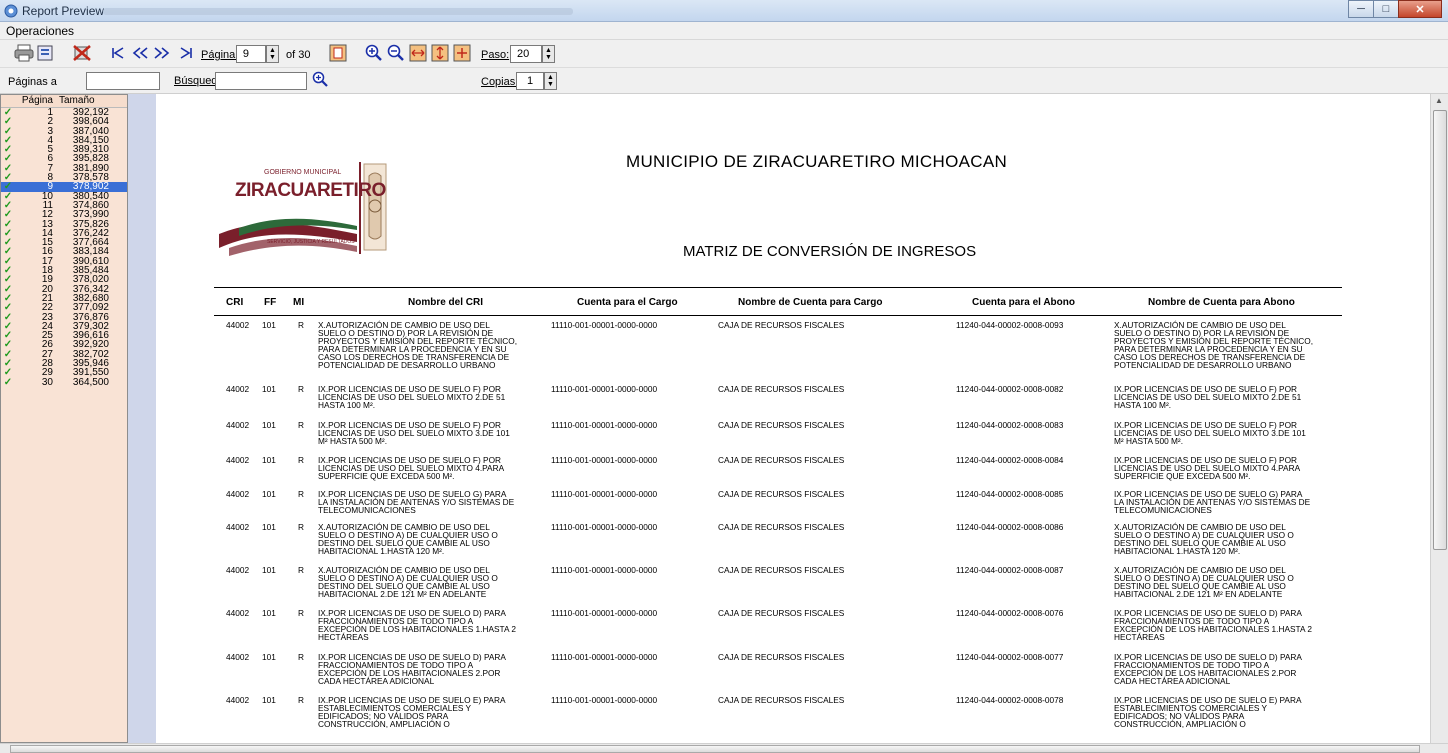 The width and height of the screenshot is (1448, 753). Describe the element at coordinates (1010, 657) in the screenshot. I see `row-cuenta-abono: 11240-044-00002-0008-0077` at that location.